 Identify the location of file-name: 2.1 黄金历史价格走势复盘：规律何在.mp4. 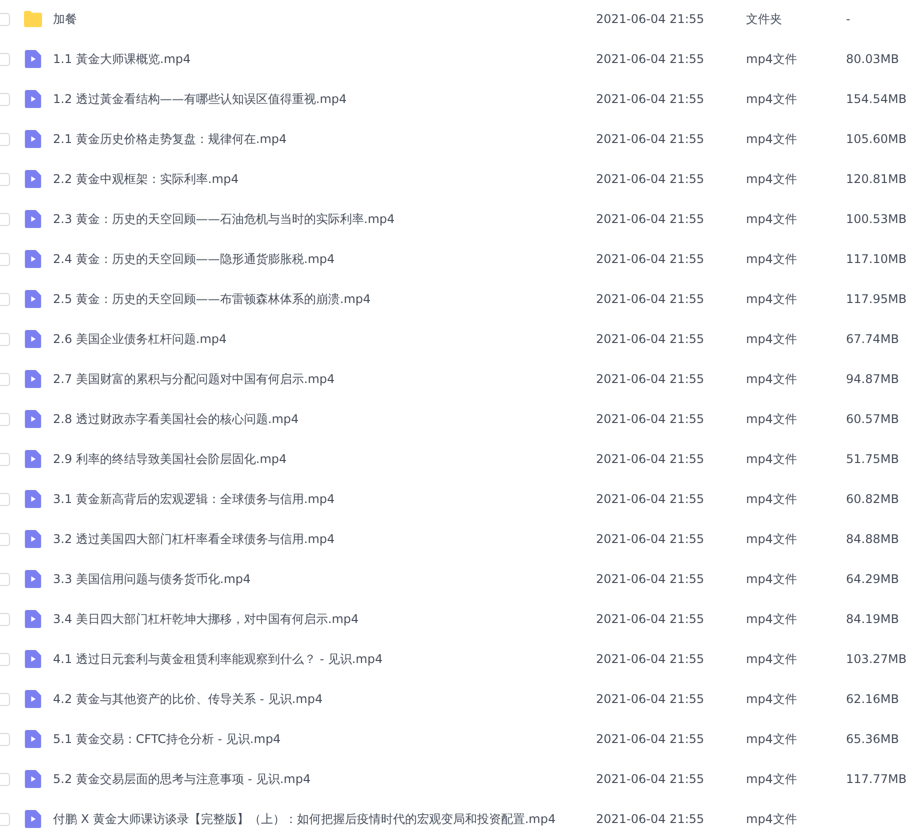
(324, 139).